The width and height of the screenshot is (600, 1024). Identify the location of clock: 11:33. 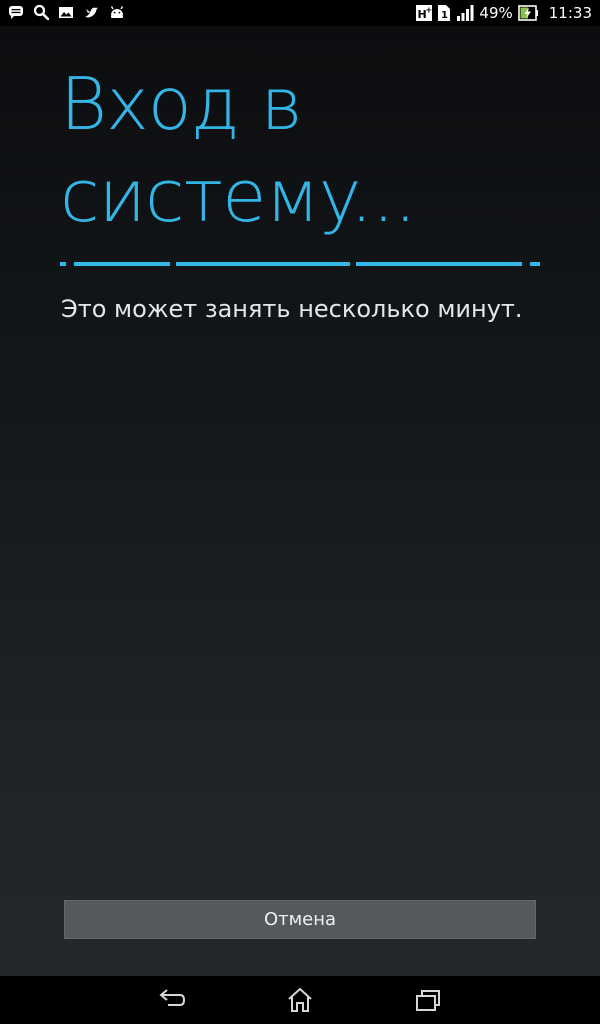
(570, 13).